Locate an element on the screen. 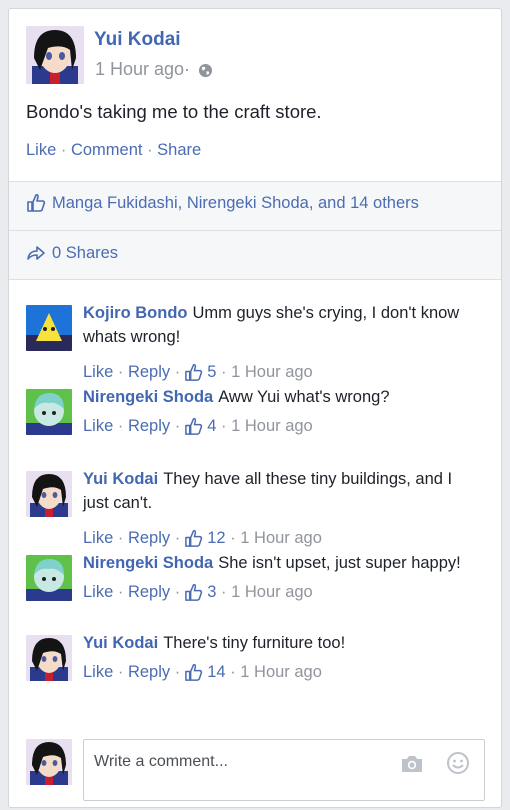 The image size is (510, 810). shares-summary: 0 Shares is located at coordinates (72, 253).